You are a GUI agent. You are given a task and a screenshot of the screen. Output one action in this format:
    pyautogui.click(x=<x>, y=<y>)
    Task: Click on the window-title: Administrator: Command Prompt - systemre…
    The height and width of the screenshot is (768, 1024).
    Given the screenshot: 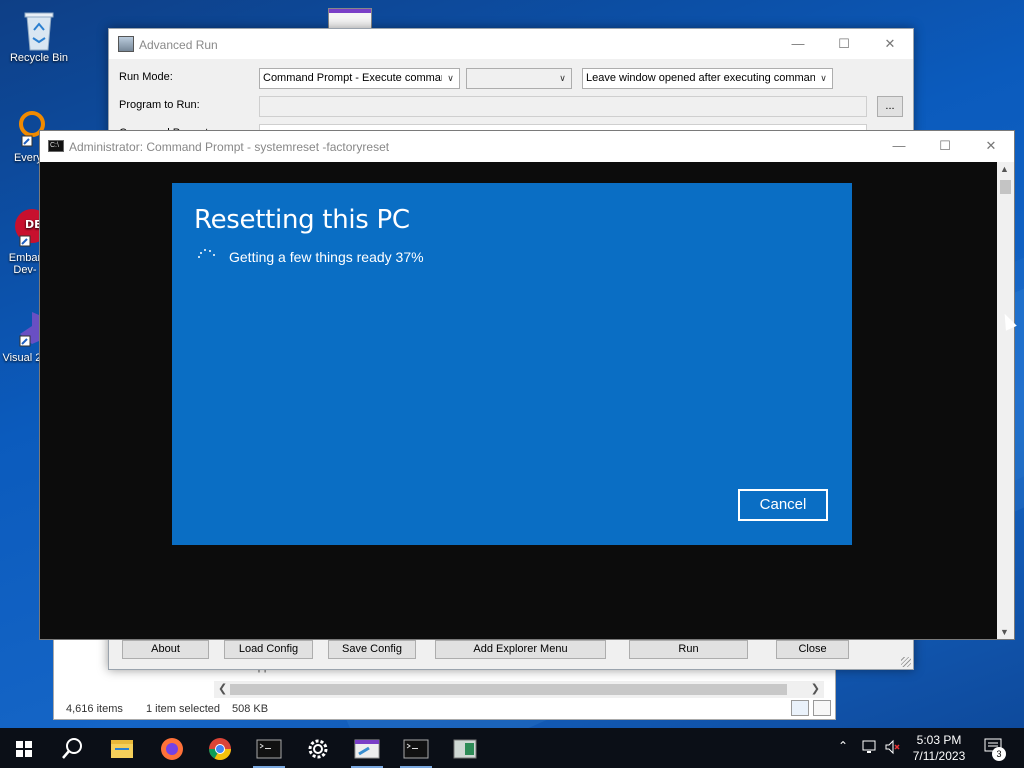 What is the action you would take?
    pyautogui.click(x=229, y=147)
    